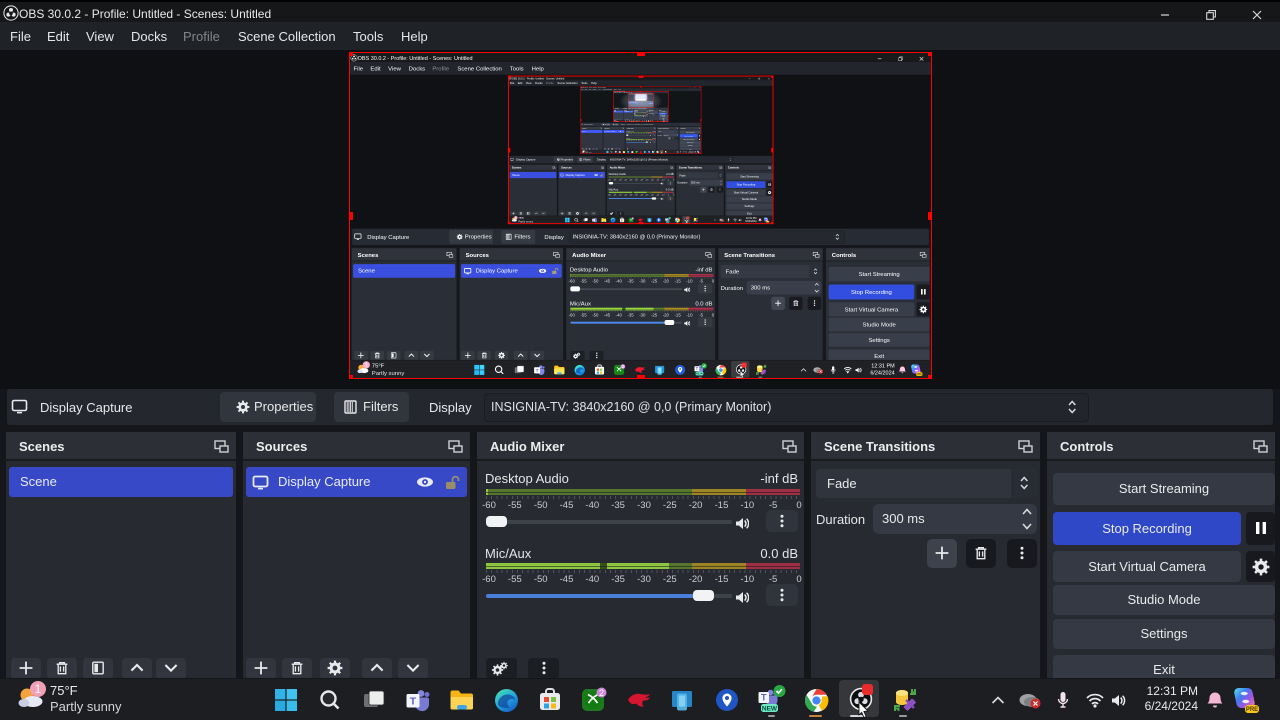  Describe the element at coordinates (38, 690) in the screenshot. I see `svg-text: 1` at that location.